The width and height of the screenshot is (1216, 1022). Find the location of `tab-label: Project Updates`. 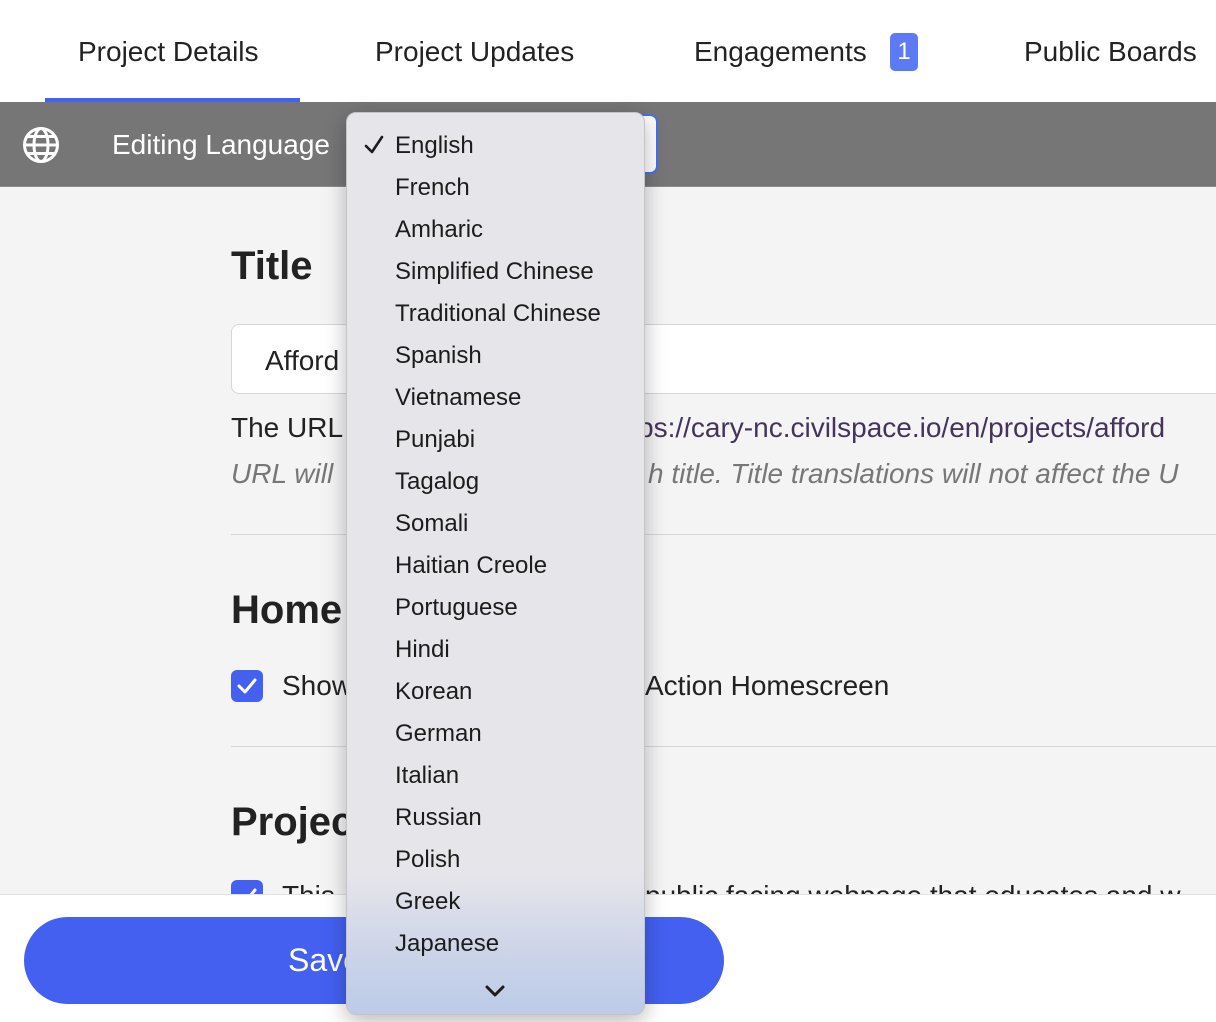

tab-label: Project Updates is located at coordinates (475, 51).